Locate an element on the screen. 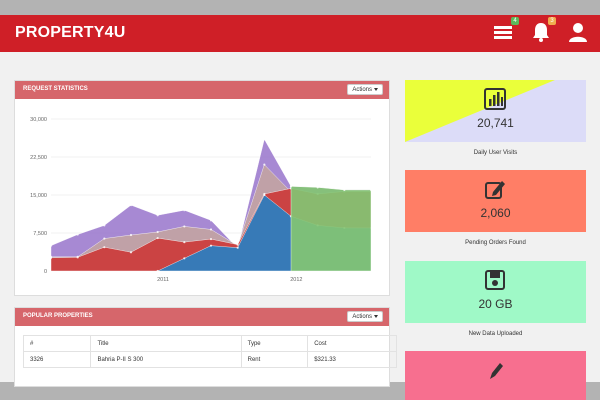  top-navbar: PROPERTY4U 4 3 is located at coordinates (300, 33).